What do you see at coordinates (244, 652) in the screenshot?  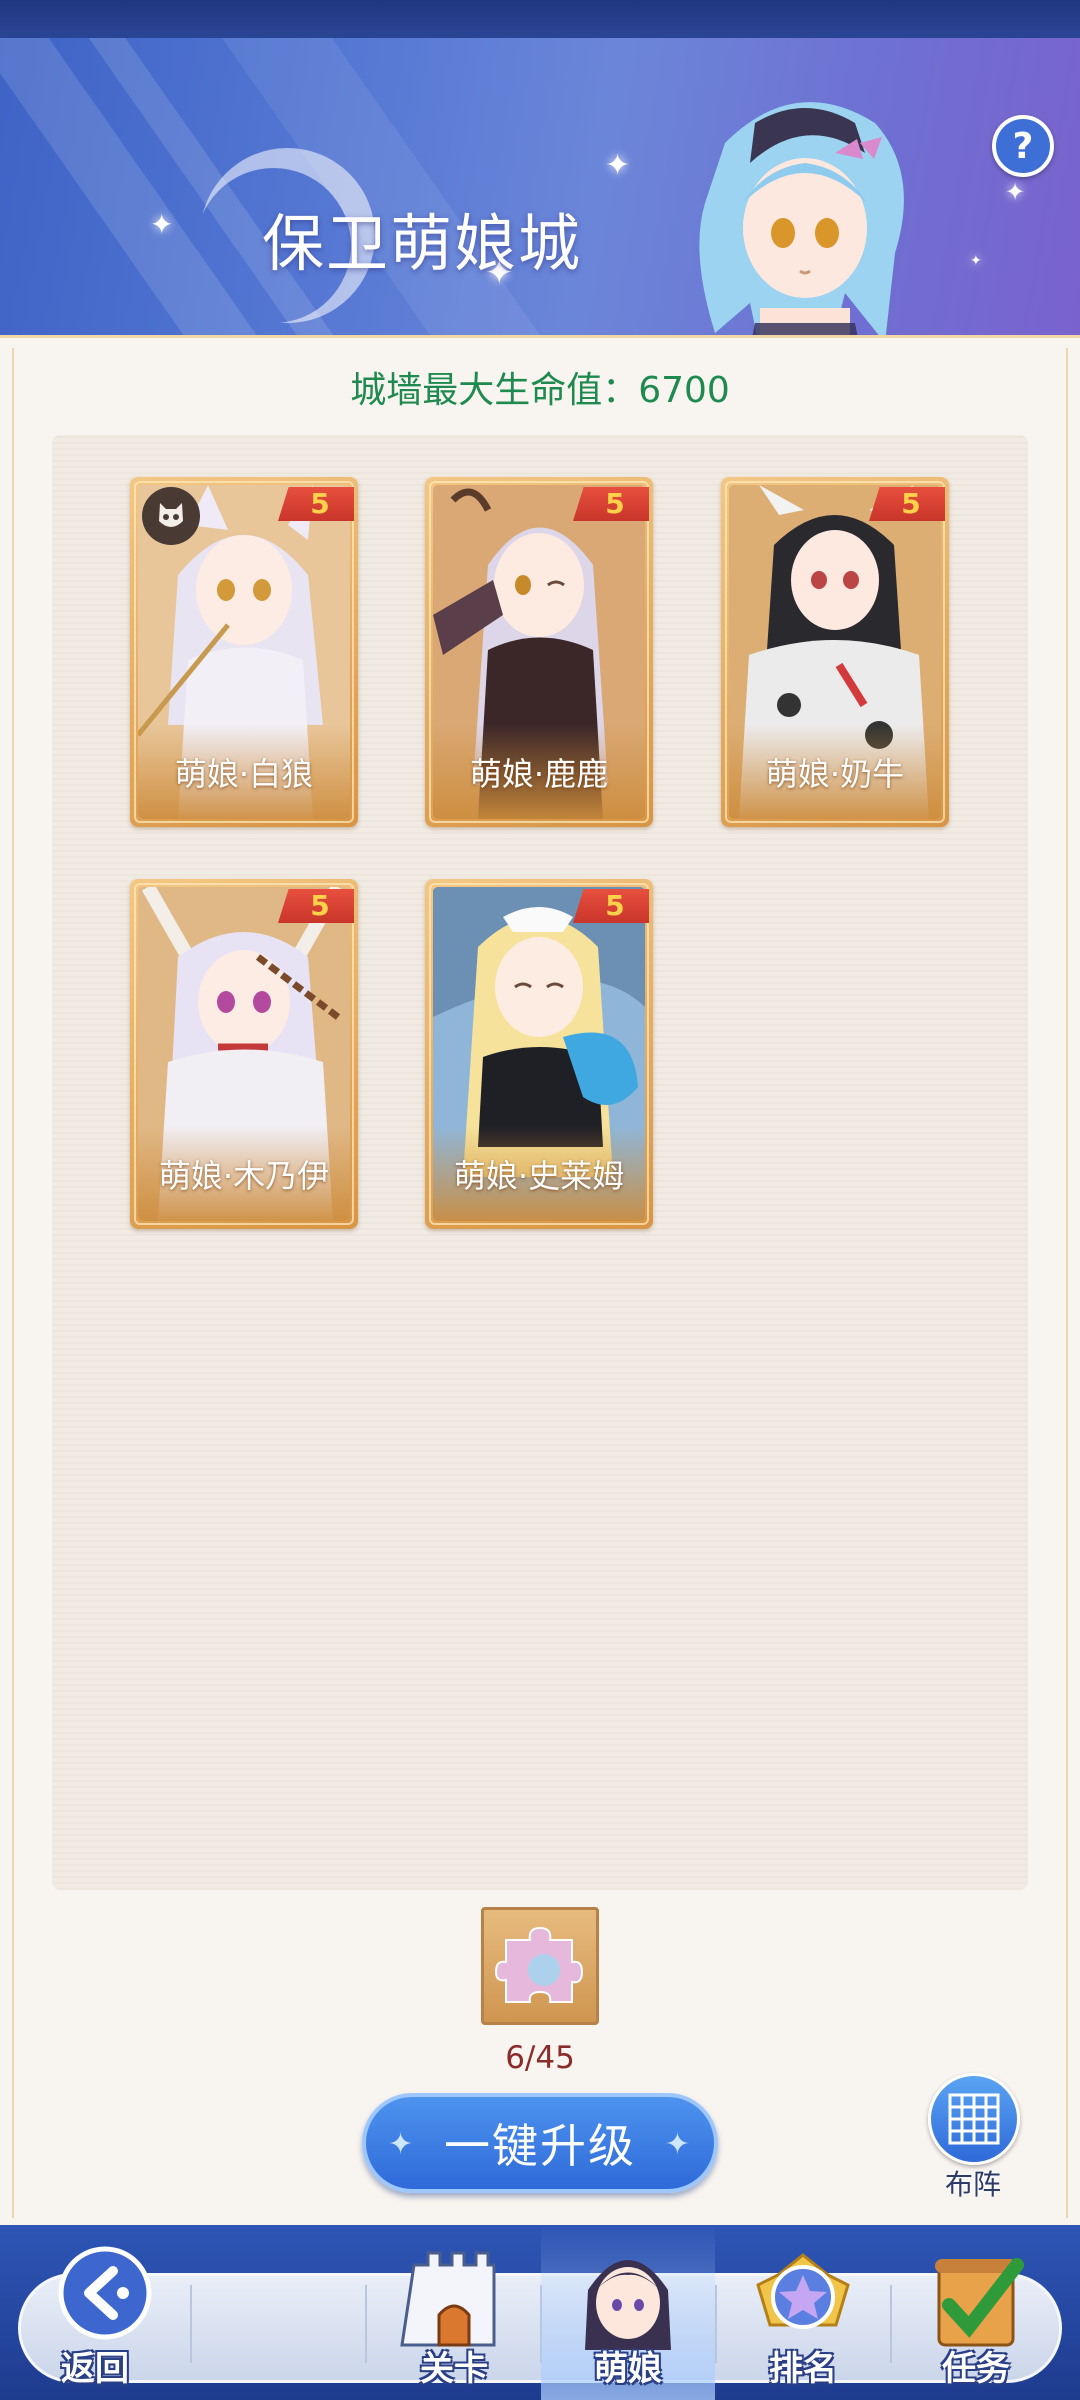 I see `character-card: 5 萌娘·白狼` at bounding box center [244, 652].